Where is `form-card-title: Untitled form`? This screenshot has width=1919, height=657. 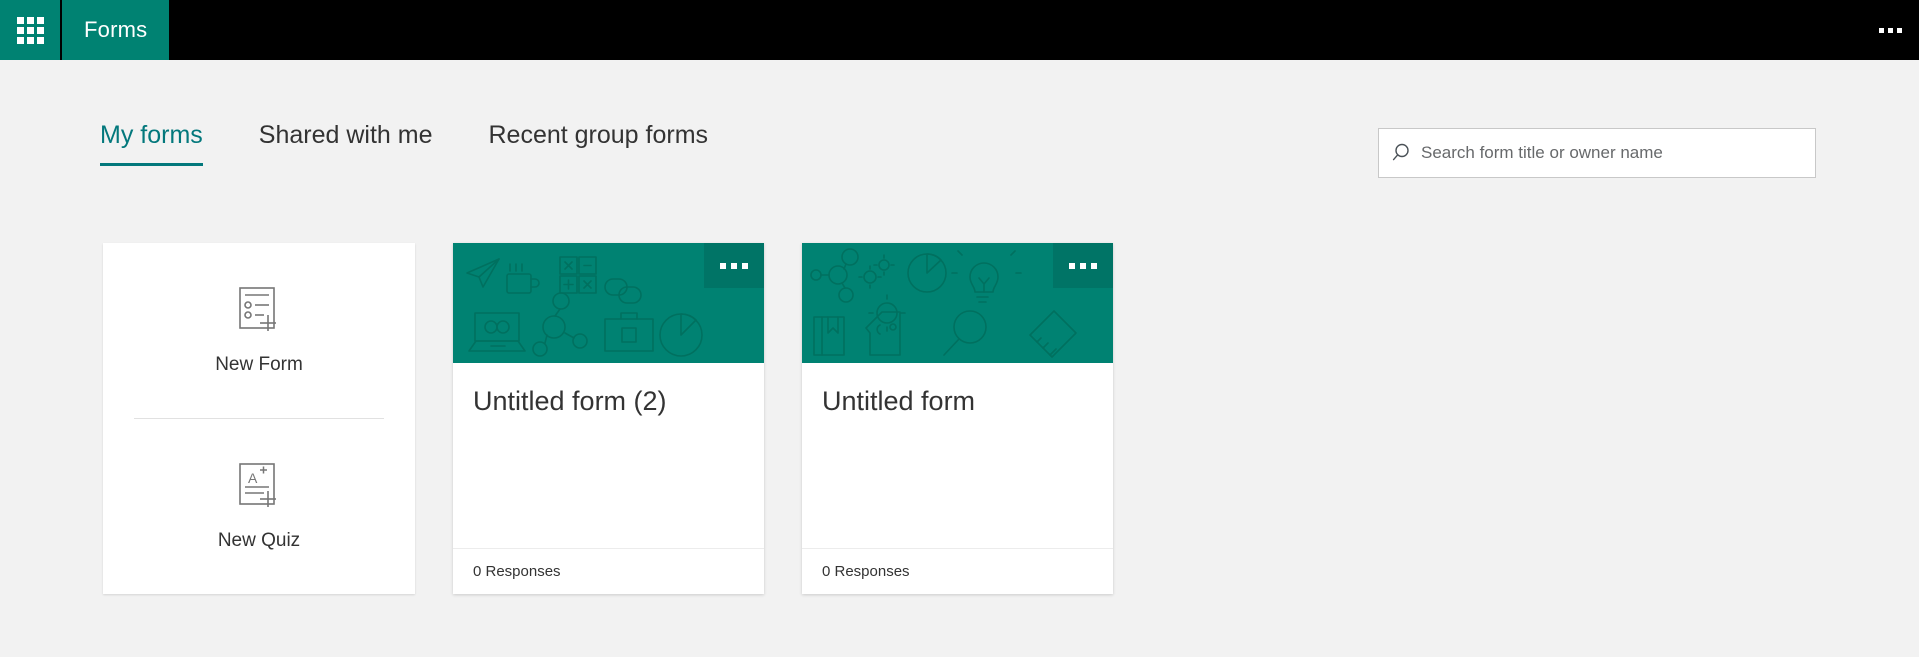 form-card-title: Untitled form is located at coordinates (899, 401).